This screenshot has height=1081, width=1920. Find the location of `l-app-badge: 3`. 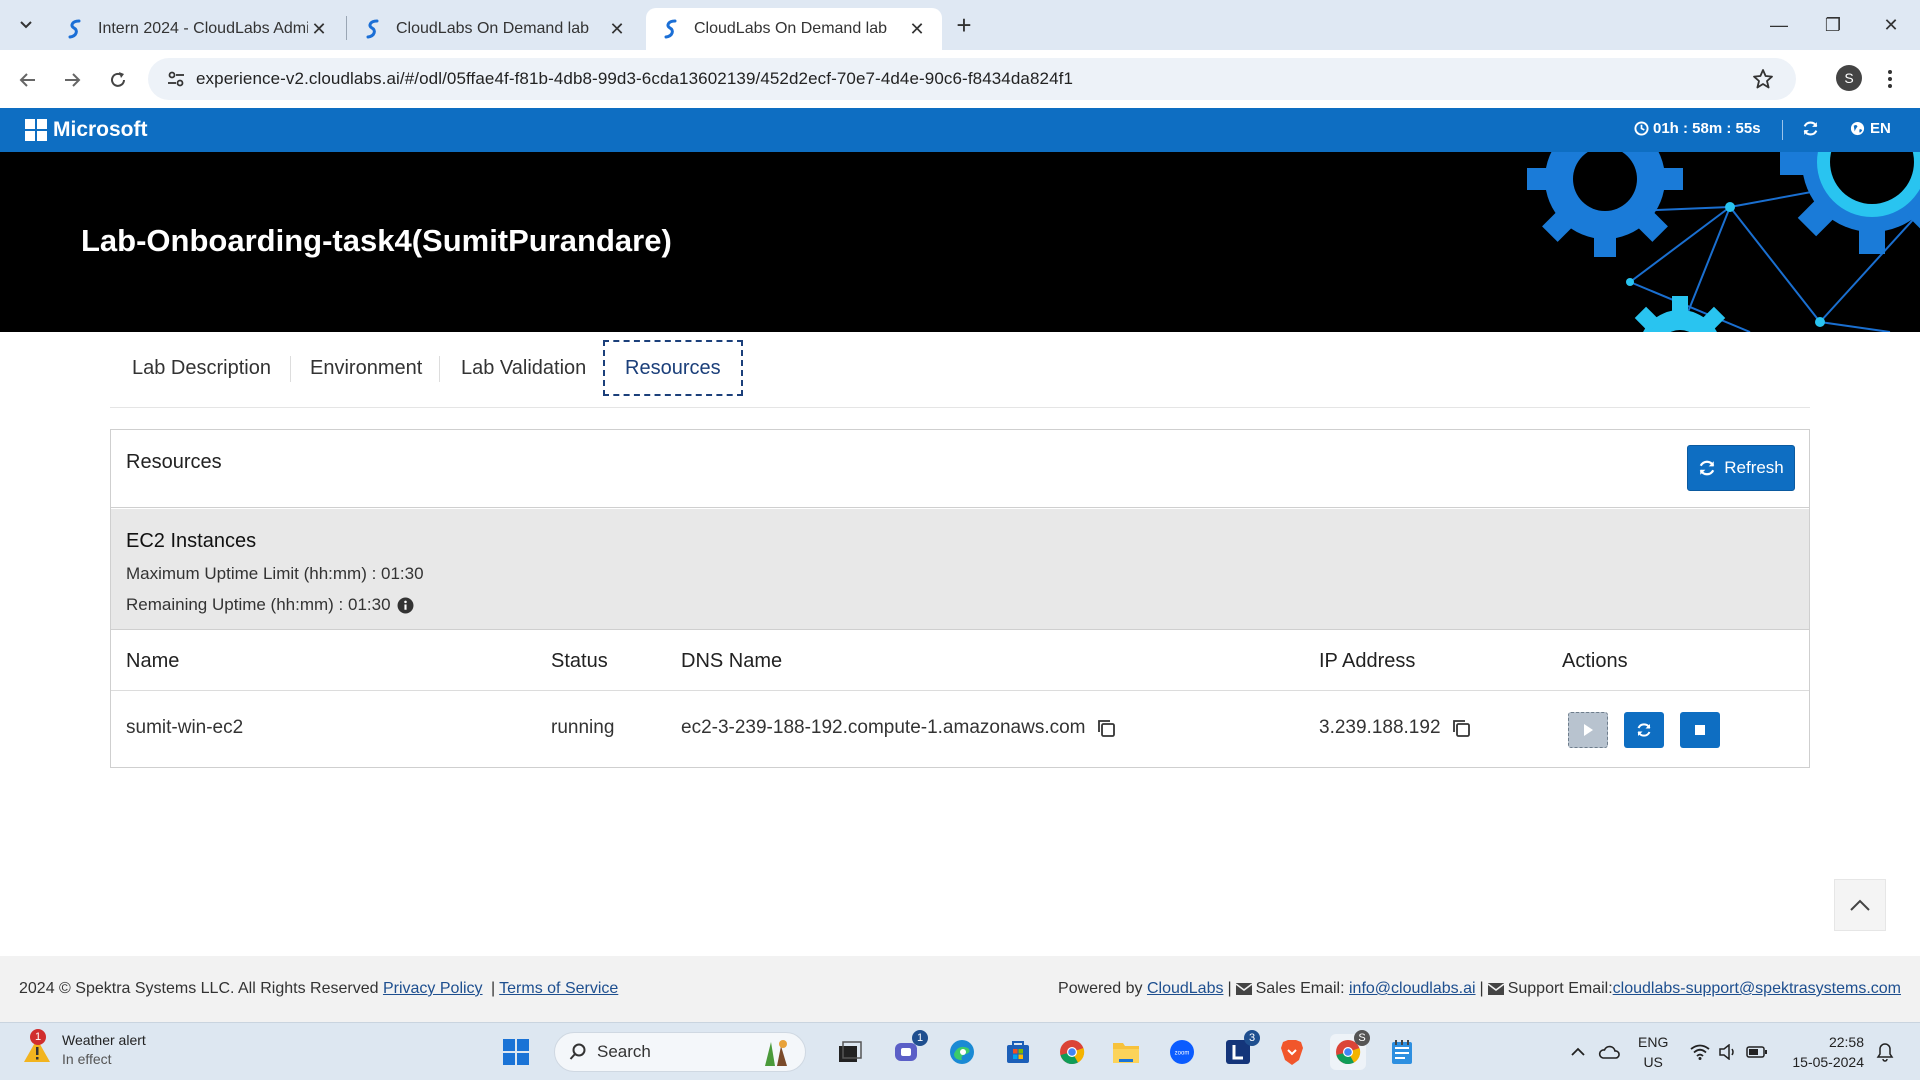

l-app-badge: 3 is located at coordinates (1252, 1038).